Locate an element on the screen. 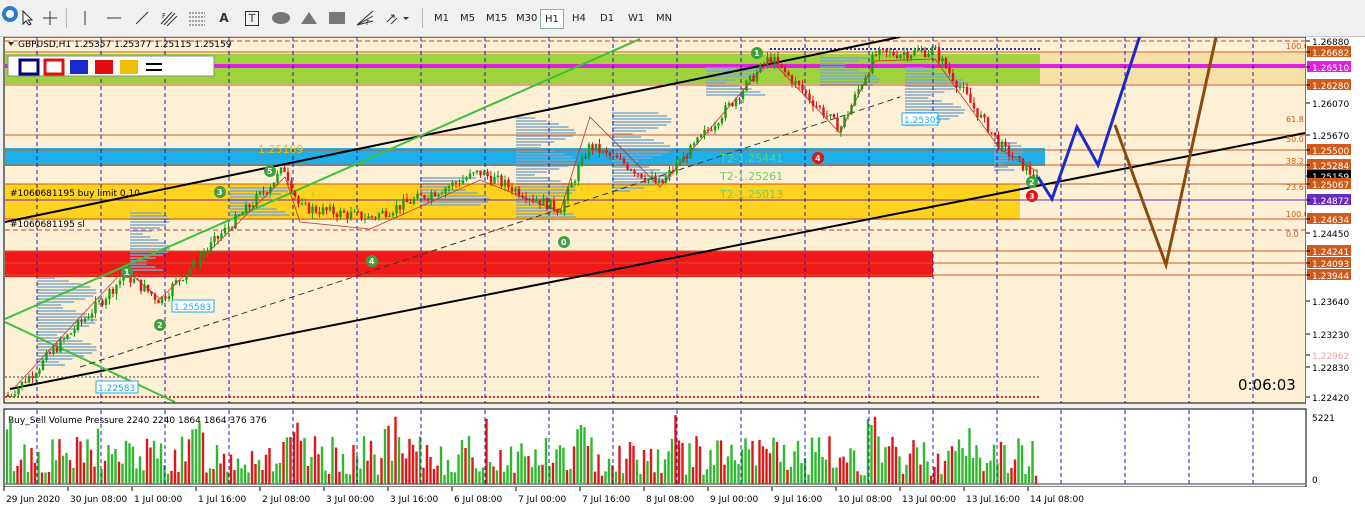 The image size is (1365, 517). text-label-tool: T is located at coordinates (252, 18).